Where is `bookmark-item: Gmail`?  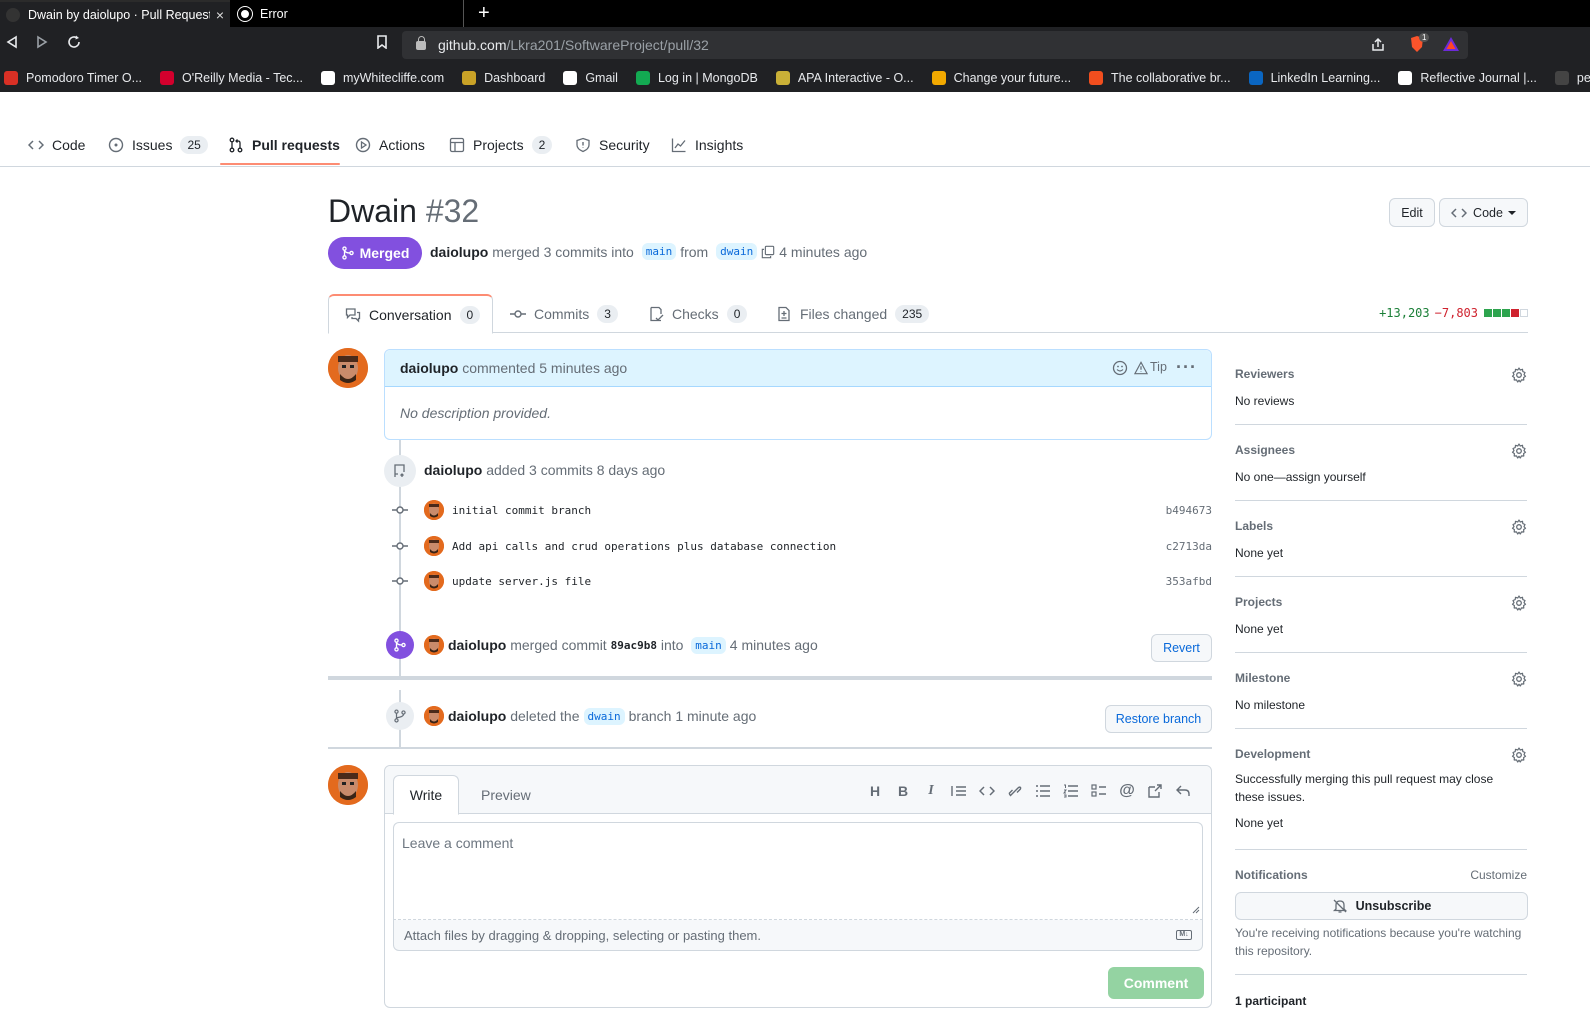
bookmark-item: Gmail is located at coordinates (590, 77).